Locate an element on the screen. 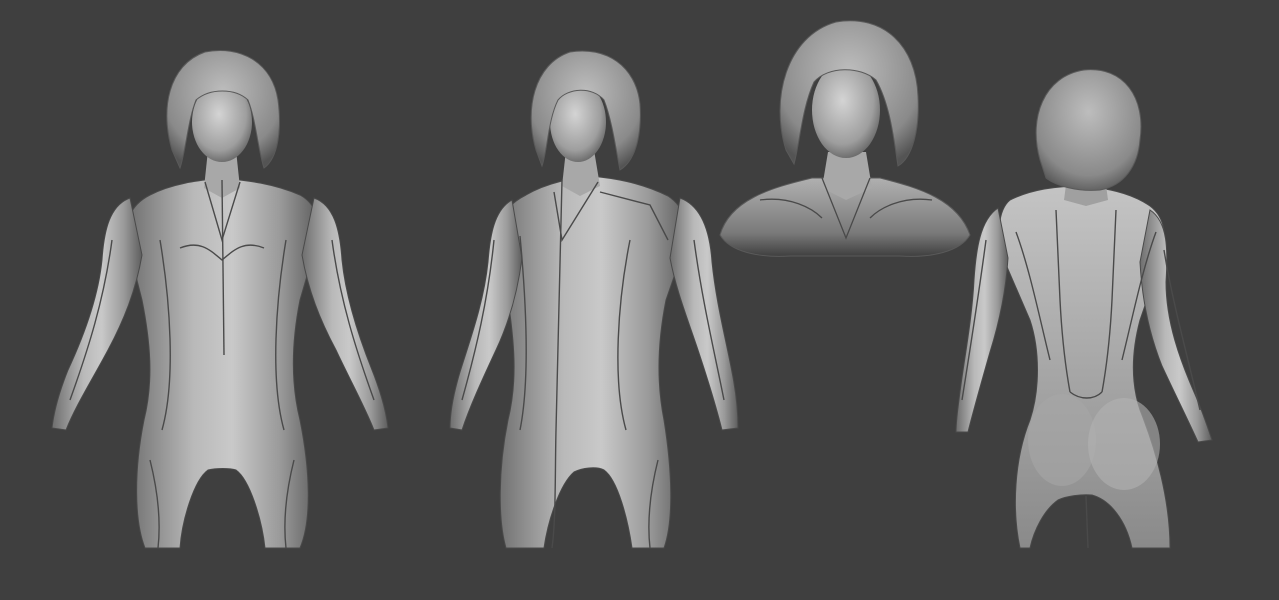 The width and height of the screenshot is (1279, 600). tq-torso is located at coordinates (592, 362).